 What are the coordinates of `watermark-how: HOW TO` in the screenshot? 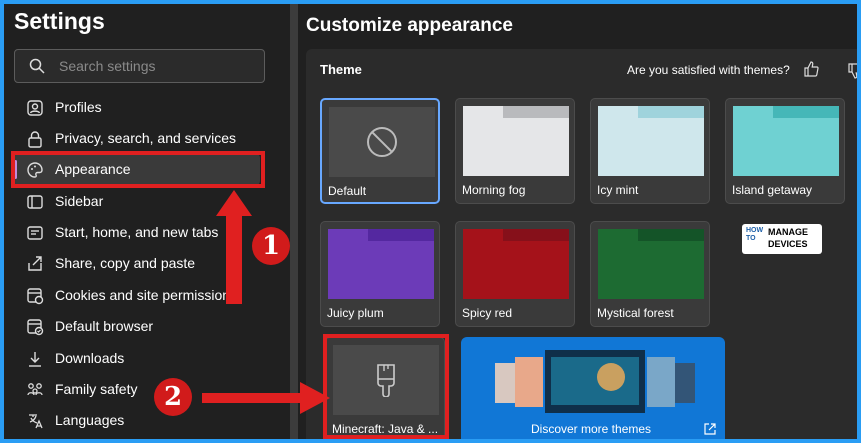 It's located at (755, 234).